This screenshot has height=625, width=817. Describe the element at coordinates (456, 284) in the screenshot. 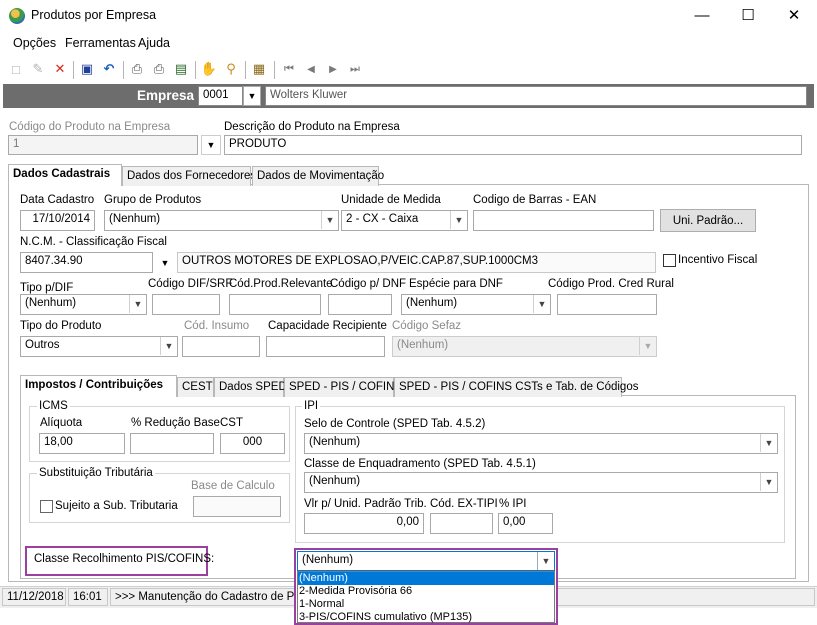

I see `especie-dnf-label: Espécie para DNF` at that location.